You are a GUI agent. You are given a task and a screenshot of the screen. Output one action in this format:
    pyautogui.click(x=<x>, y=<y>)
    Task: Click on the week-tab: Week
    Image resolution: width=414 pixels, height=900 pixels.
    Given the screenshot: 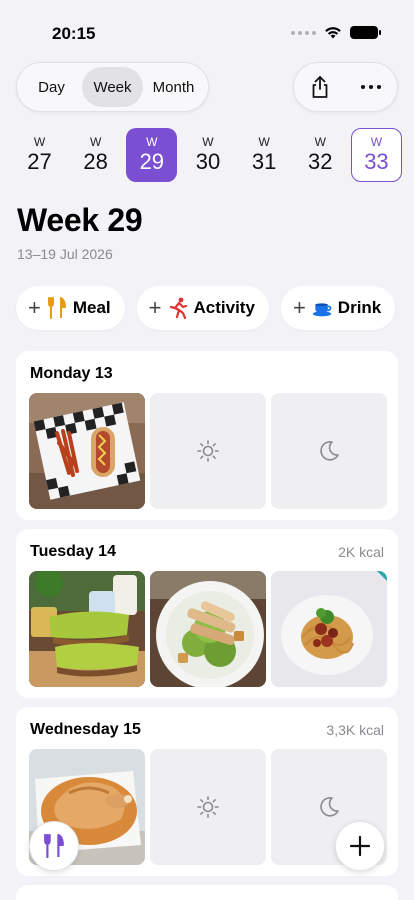 What is the action you would take?
    pyautogui.click(x=112, y=87)
    